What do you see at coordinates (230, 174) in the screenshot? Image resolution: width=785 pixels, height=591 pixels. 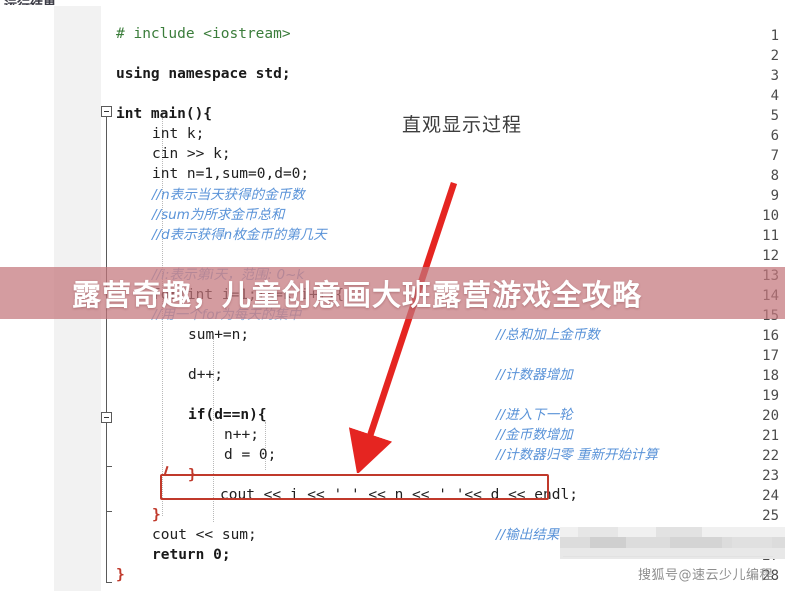 I see `code-line: int n=1,sum=0,d=0;` at bounding box center [230, 174].